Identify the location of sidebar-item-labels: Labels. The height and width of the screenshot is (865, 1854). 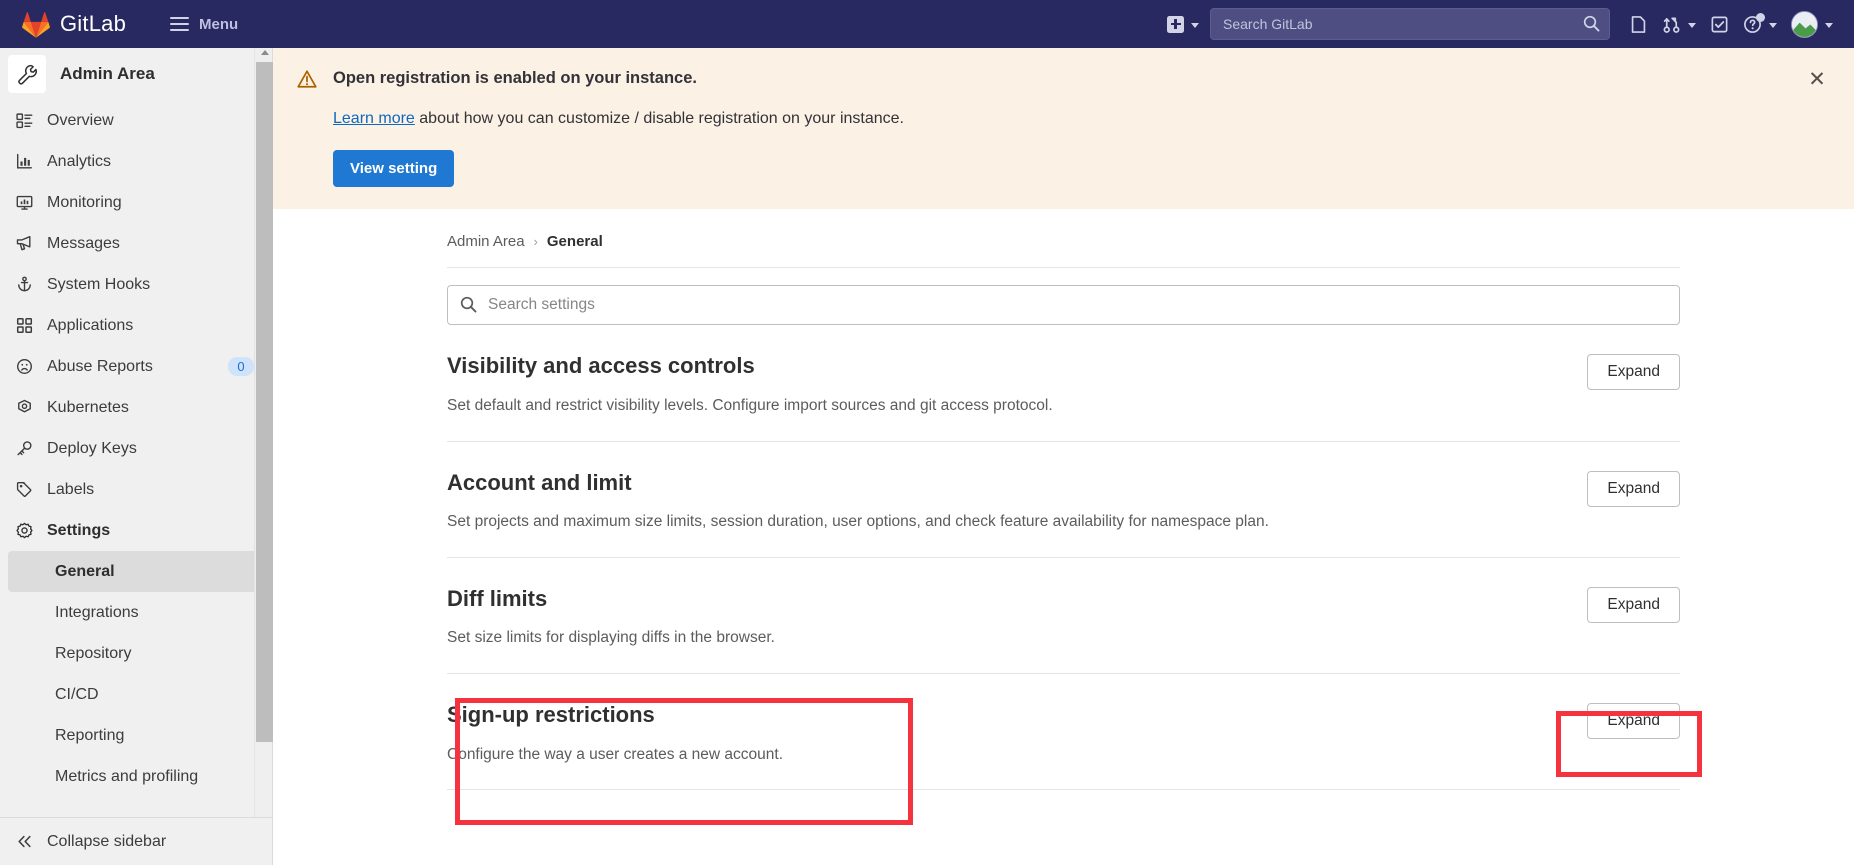
(136, 489).